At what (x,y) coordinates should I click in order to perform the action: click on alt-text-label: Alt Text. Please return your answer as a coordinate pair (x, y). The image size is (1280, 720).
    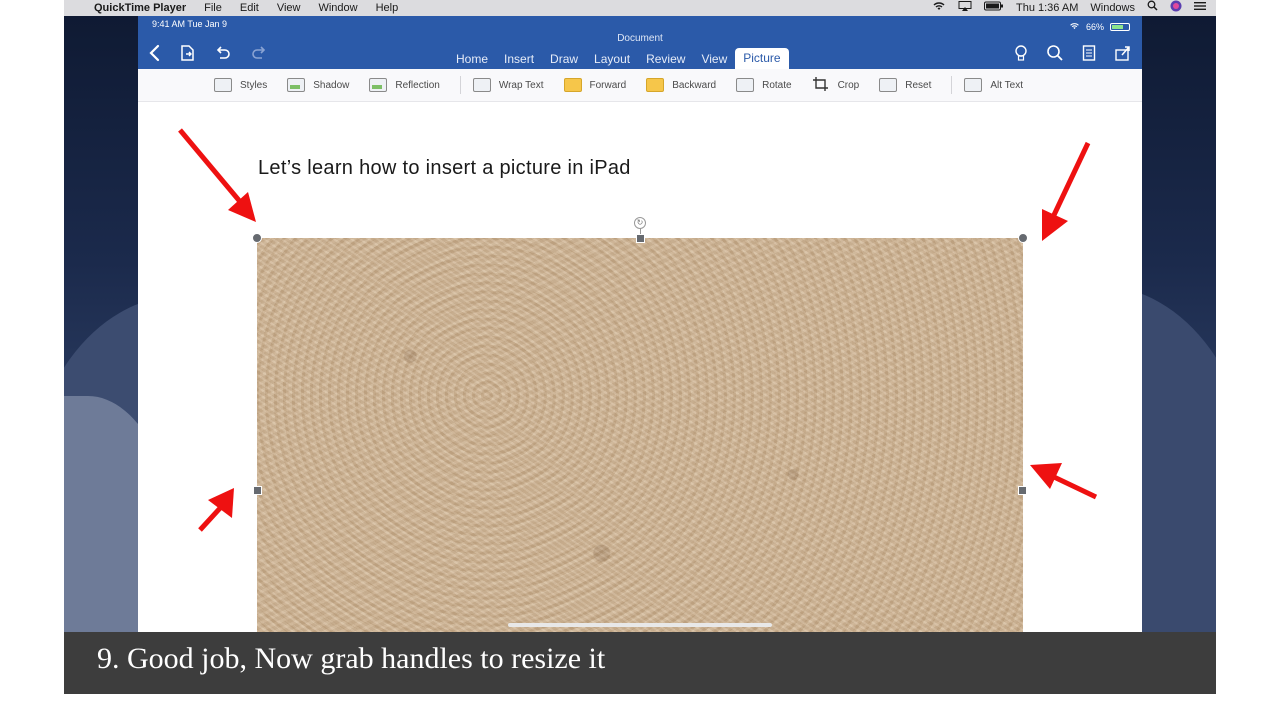
    Looking at the image, I should click on (1006, 85).